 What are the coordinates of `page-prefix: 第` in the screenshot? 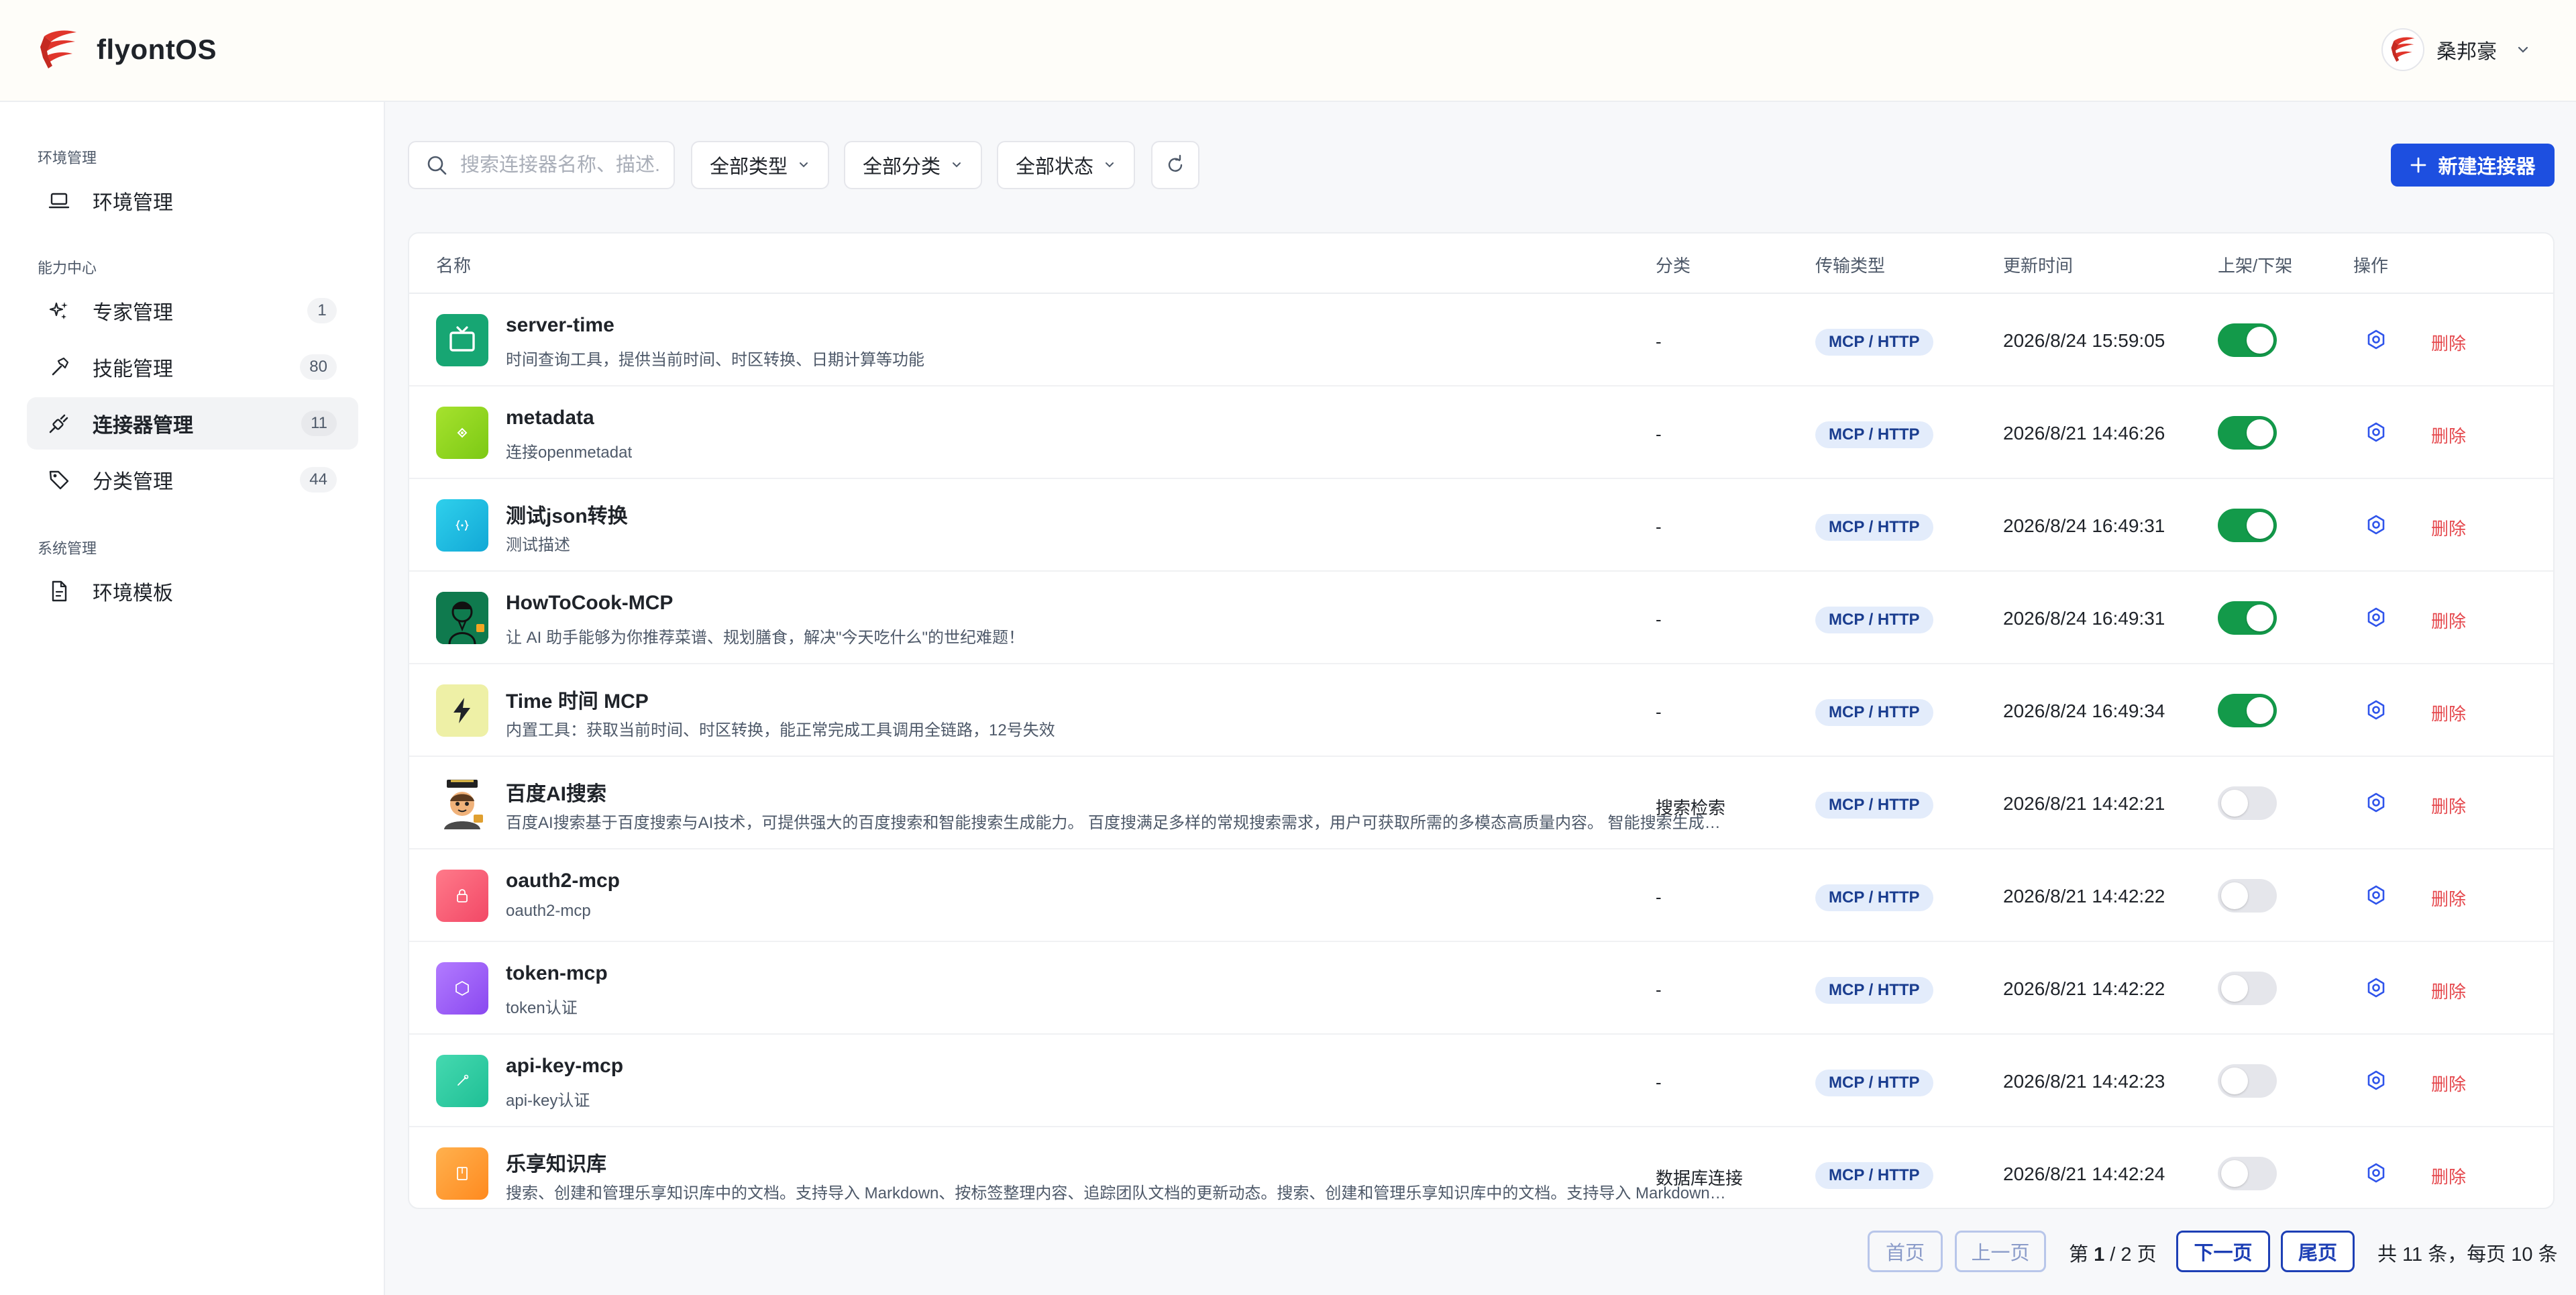 It's located at (2079, 1254).